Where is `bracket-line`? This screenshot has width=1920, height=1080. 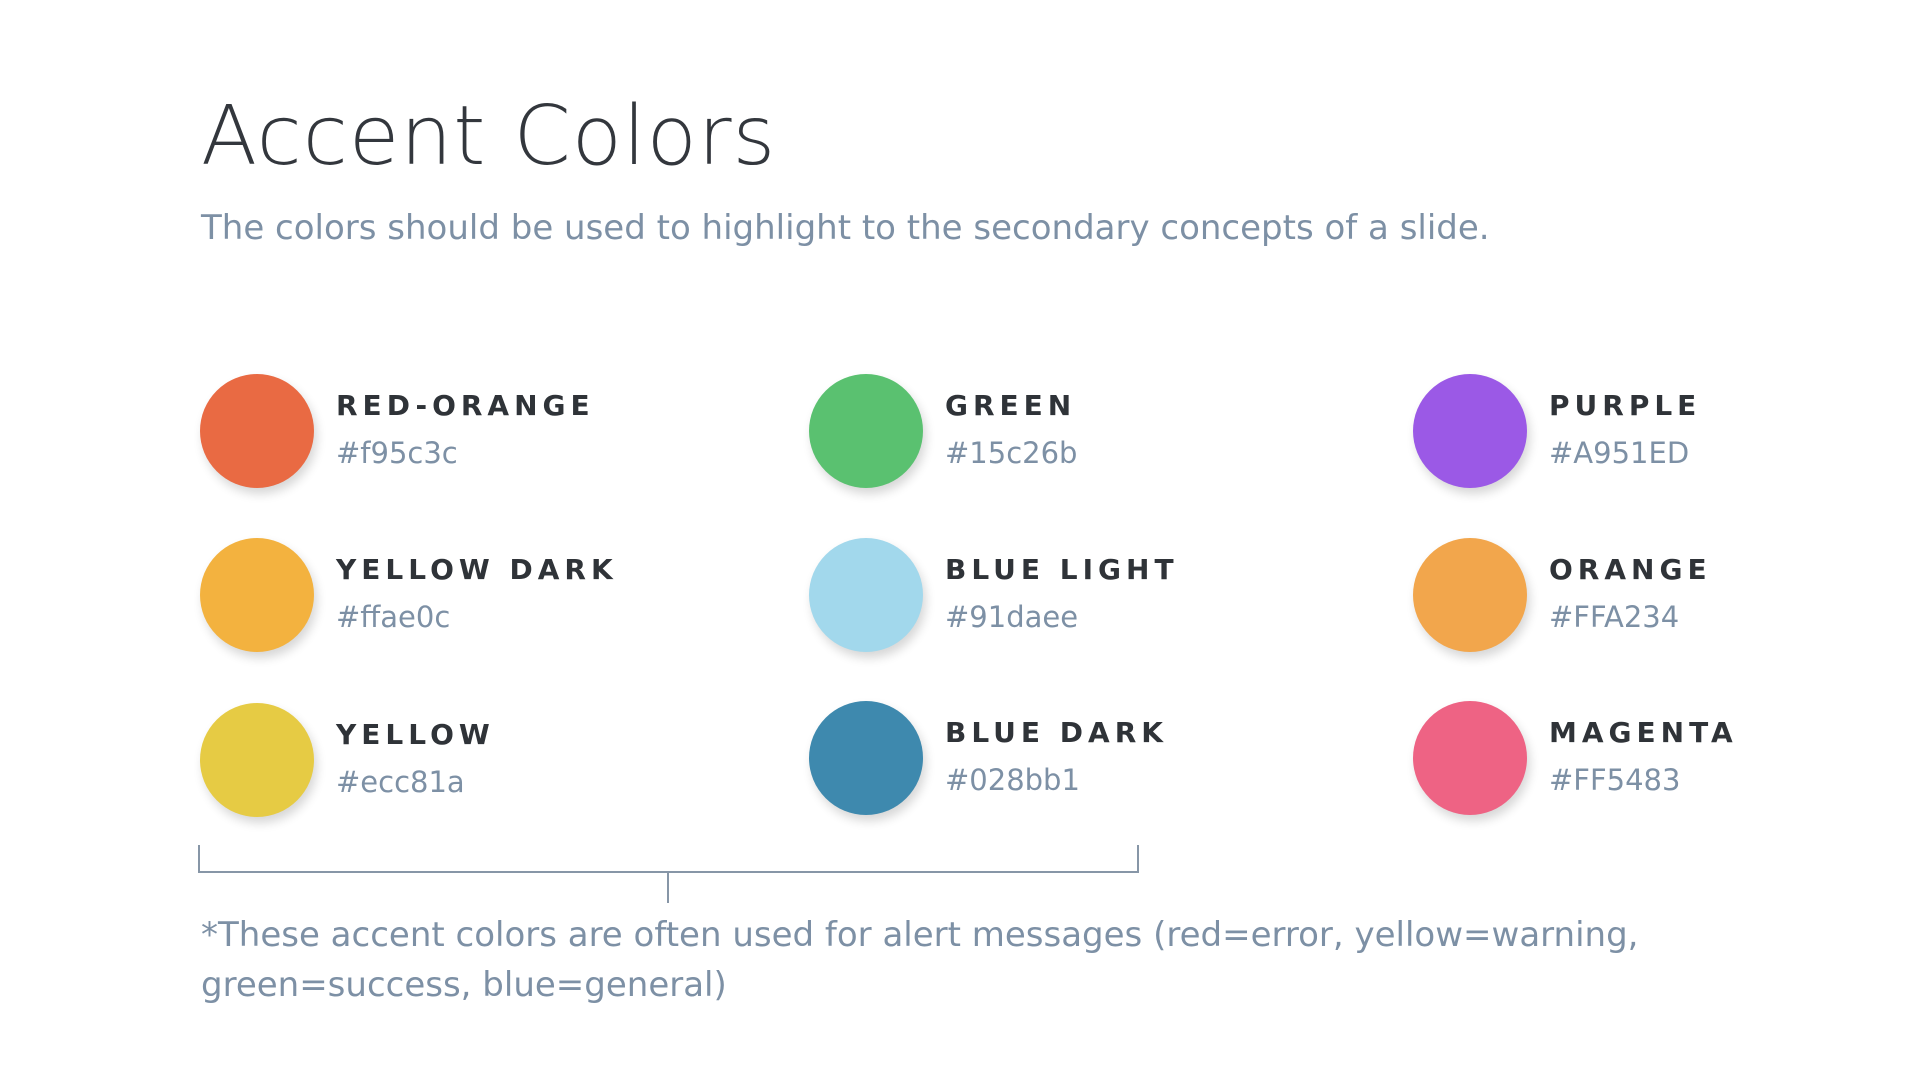 bracket-line is located at coordinates (668, 874).